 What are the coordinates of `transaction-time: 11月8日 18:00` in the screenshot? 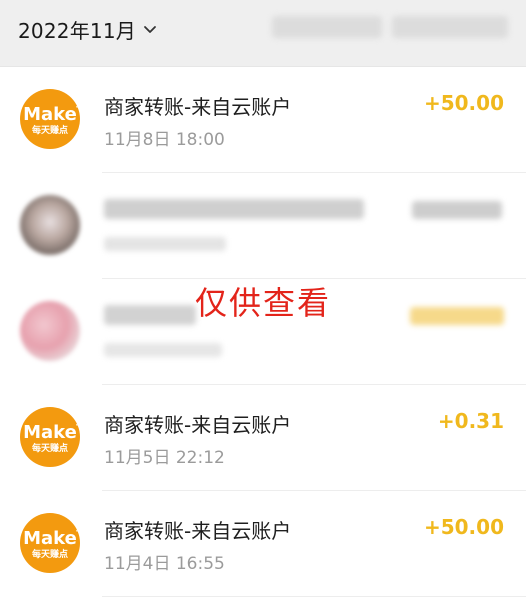 It's located at (164, 140).